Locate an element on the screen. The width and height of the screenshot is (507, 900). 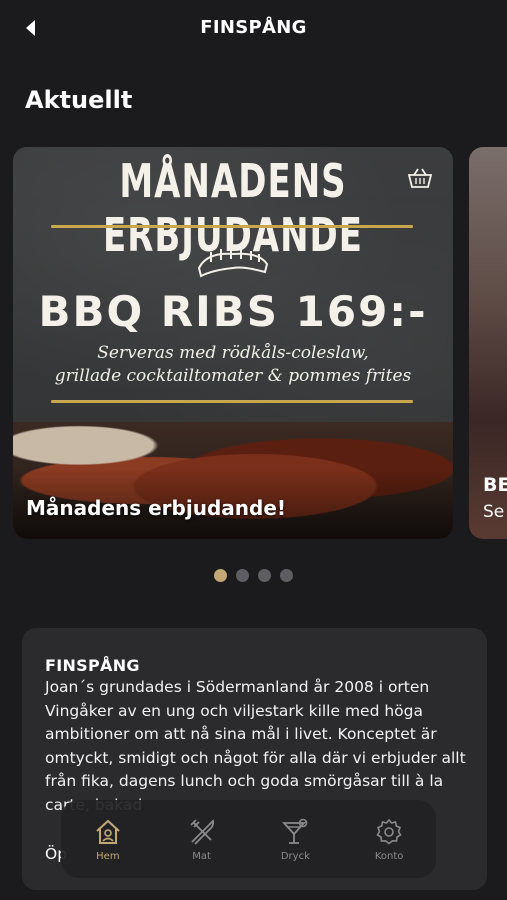
section-title: Aktuellt is located at coordinates (79, 100).